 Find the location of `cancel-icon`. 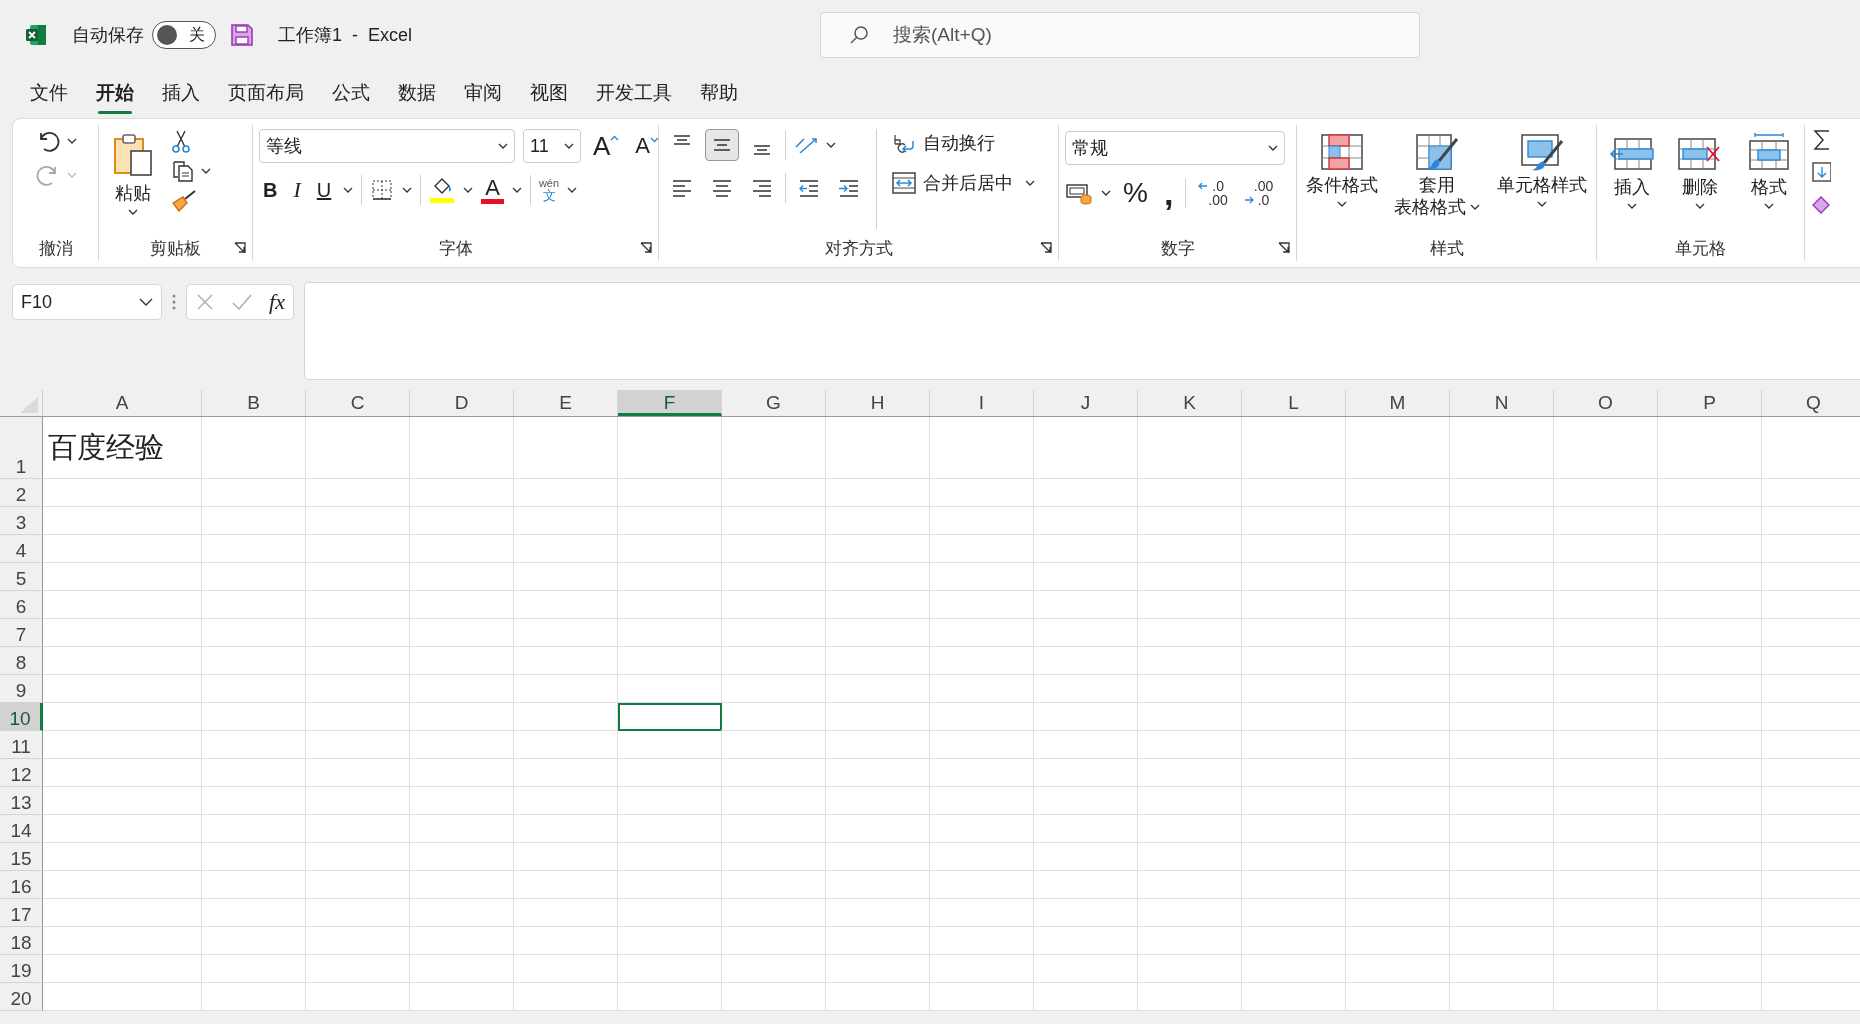

cancel-icon is located at coordinates (205, 302).